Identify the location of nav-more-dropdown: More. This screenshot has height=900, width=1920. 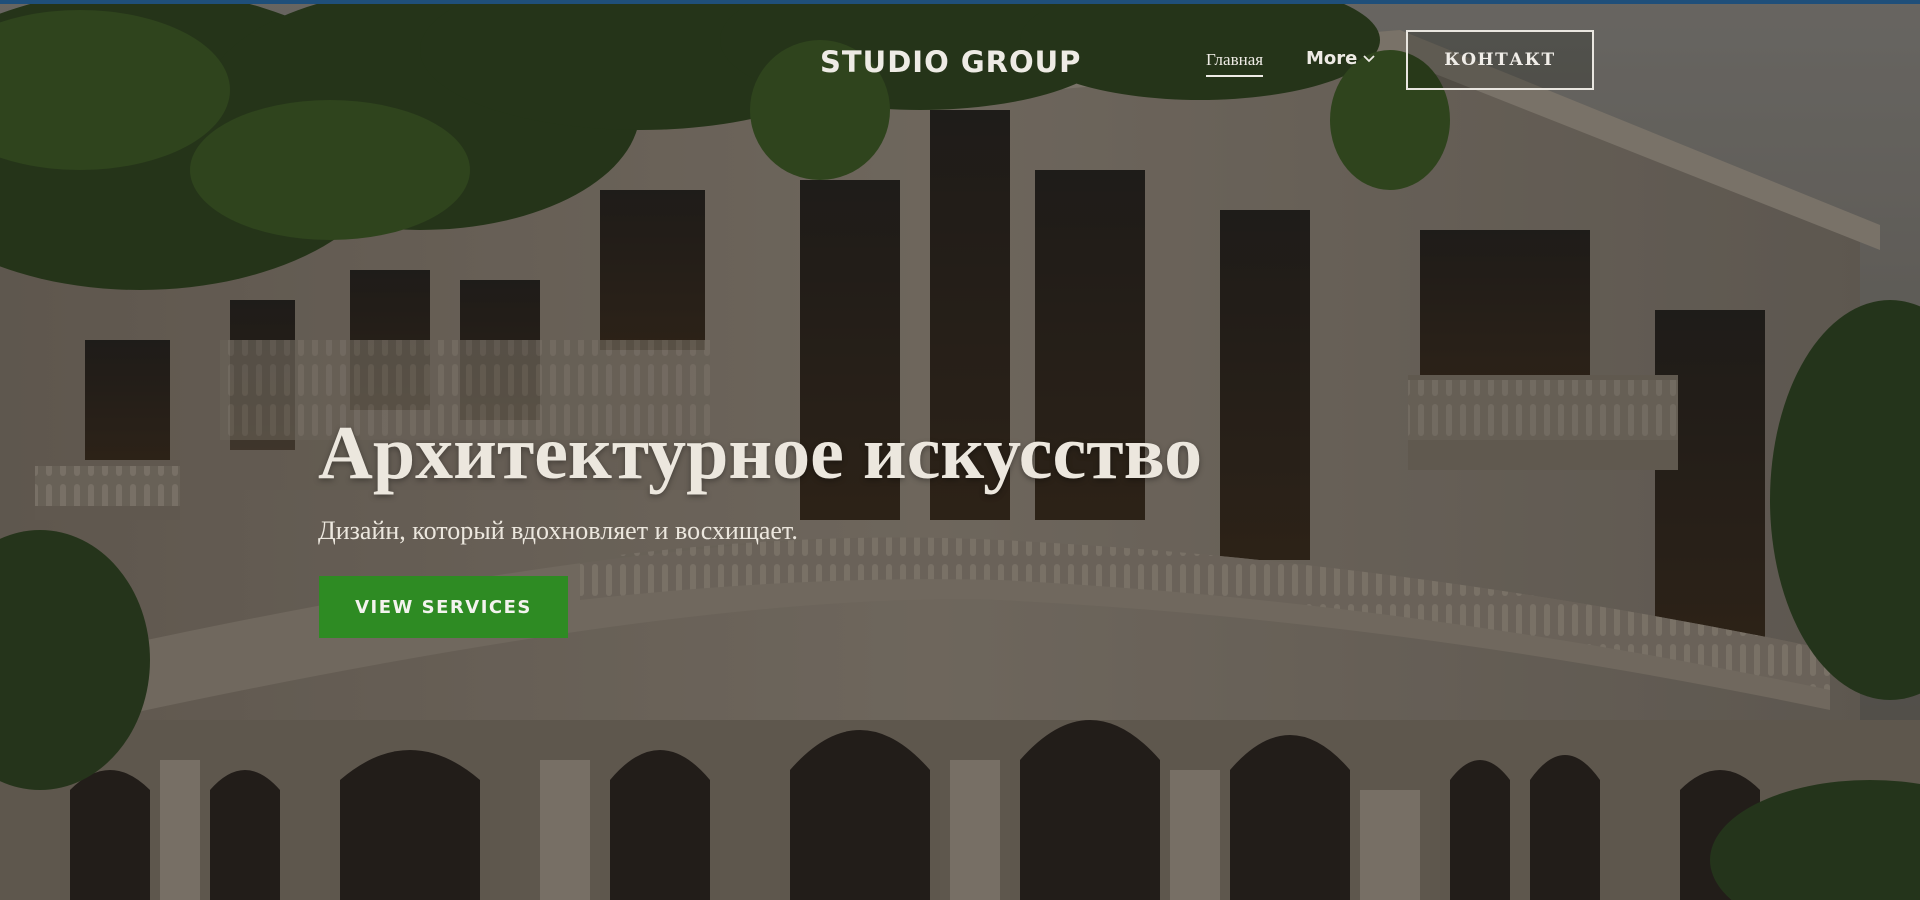
(1341, 58).